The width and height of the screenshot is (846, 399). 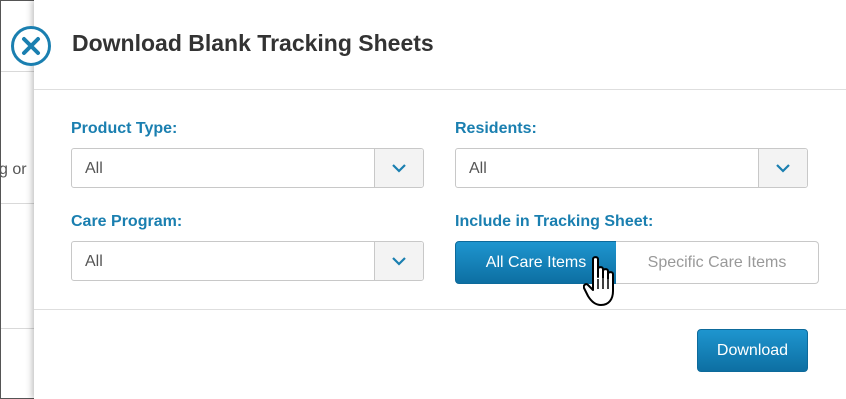 What do you see at coordinates (253, 43) in the screenshot?
I see `modal-title: Download Blank Tracking Sheets` at bounding box center [253, 43].